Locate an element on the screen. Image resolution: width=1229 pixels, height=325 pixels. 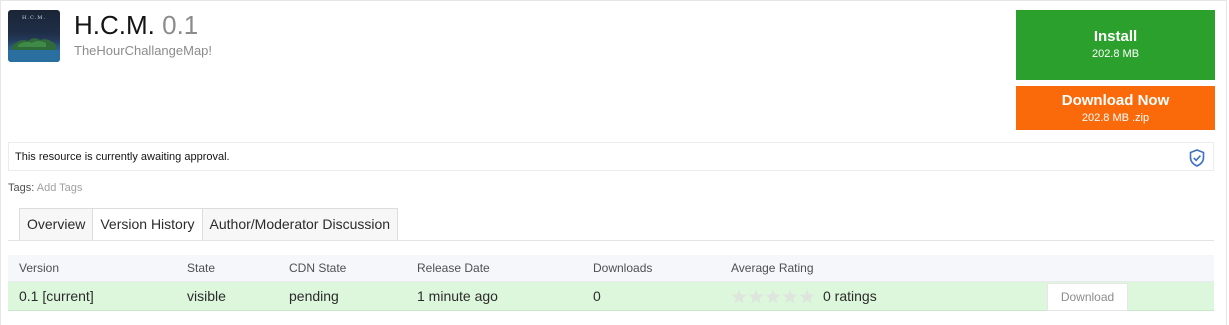
download-now-label: Download Now is located at coordinates (1115, 100).